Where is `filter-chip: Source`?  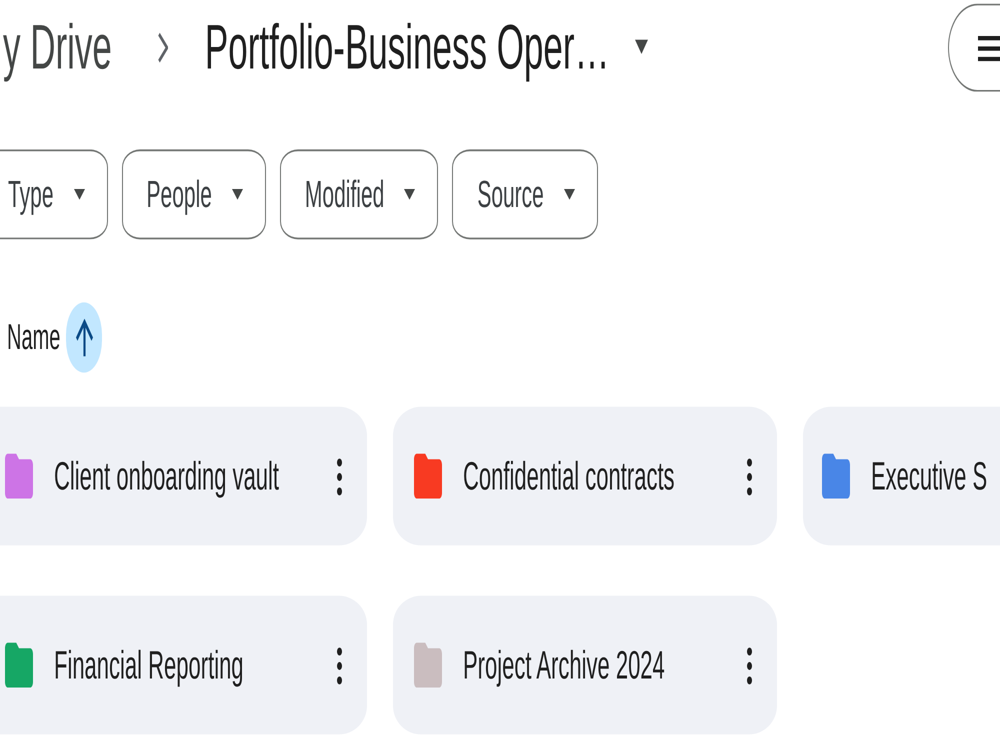 filter-chip: Source is located at coordinates (525, 194).